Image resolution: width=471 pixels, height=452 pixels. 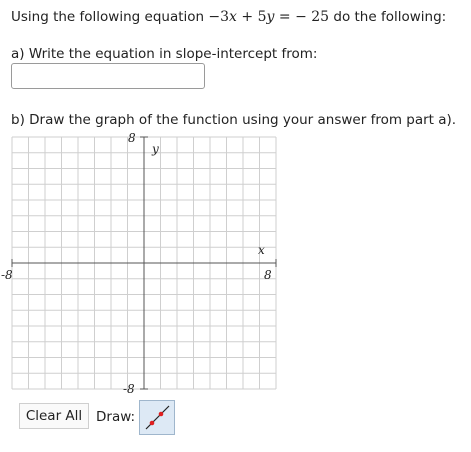 What do you see at coordinates (261, 250) in the screenshot?
I see `x-axis-label: x` at bounding box center [261, 250].